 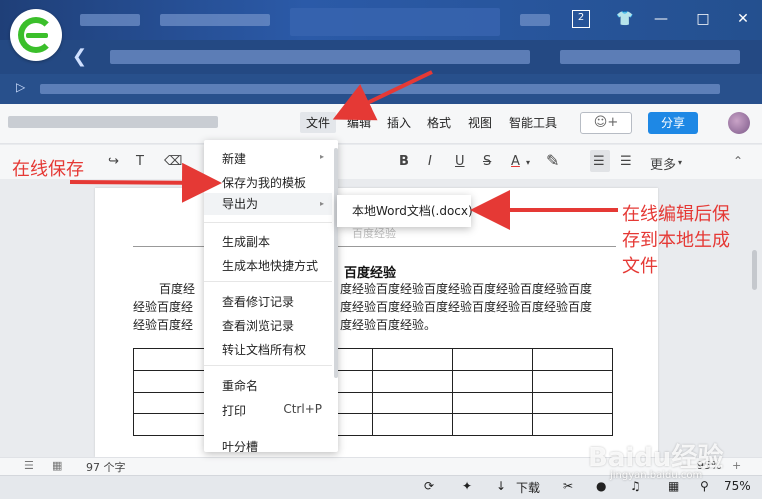 I want to click on underline-button: U, so click(x=460, y=161).